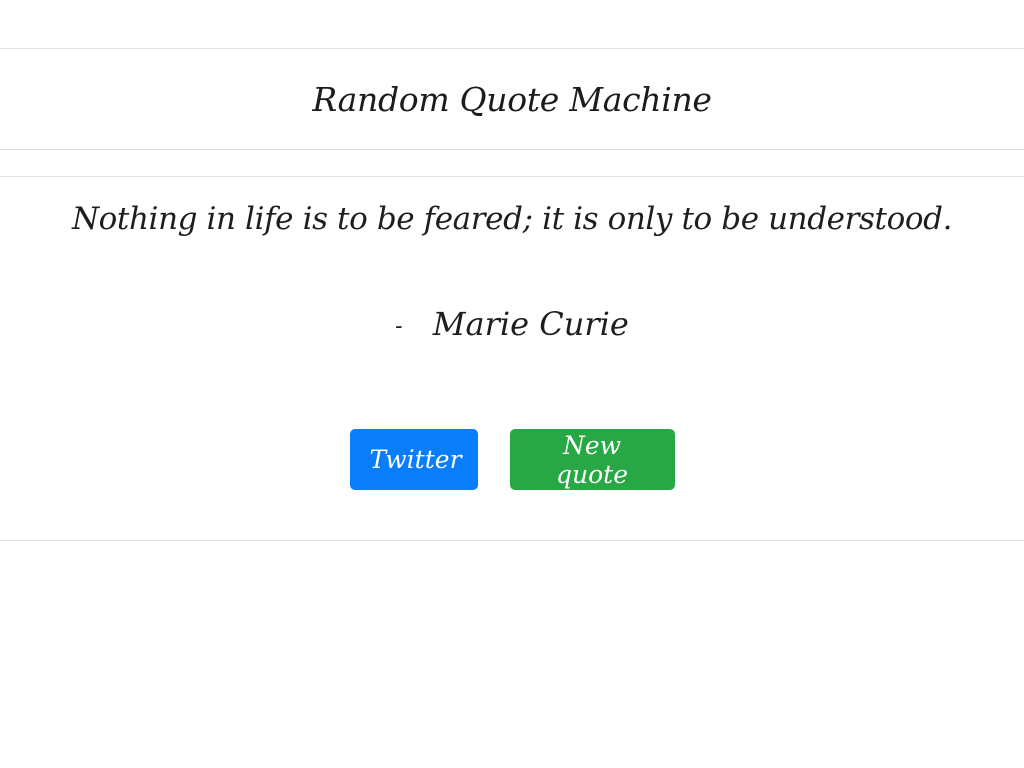  I want to click on new-quote-button: New quote, so click(592, 459).